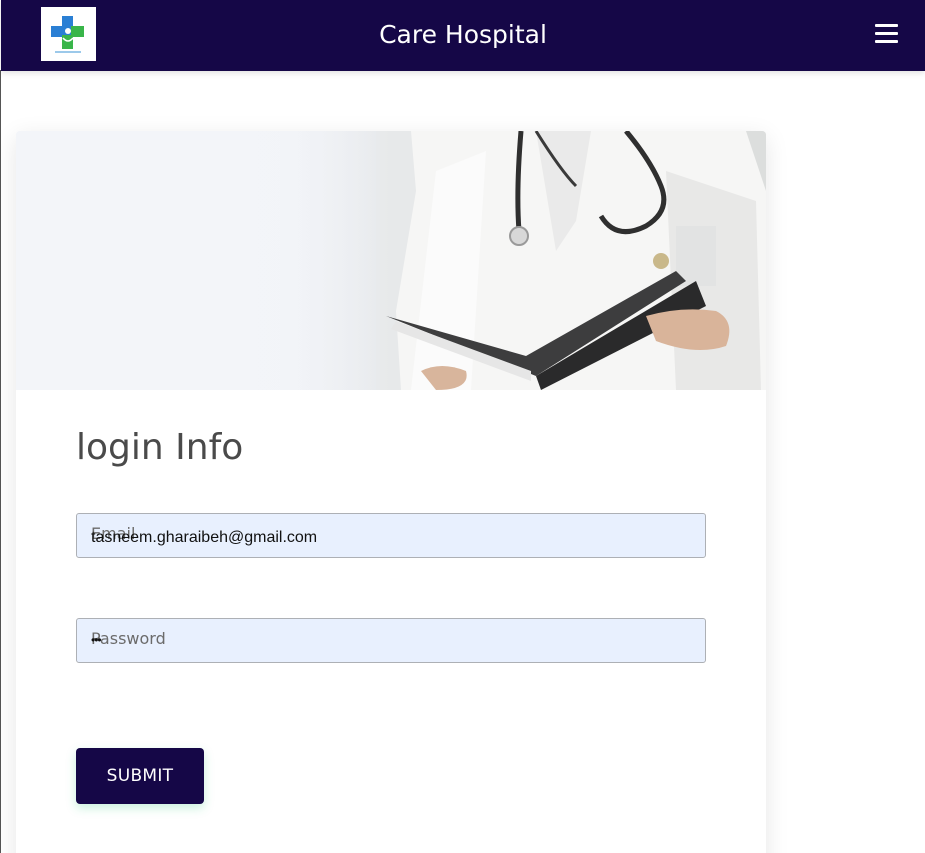 The width and height of the screenshot is (925, 853). Describe the element at coordinates (0, 461) in the screenshot. I see `left-border` at that location.